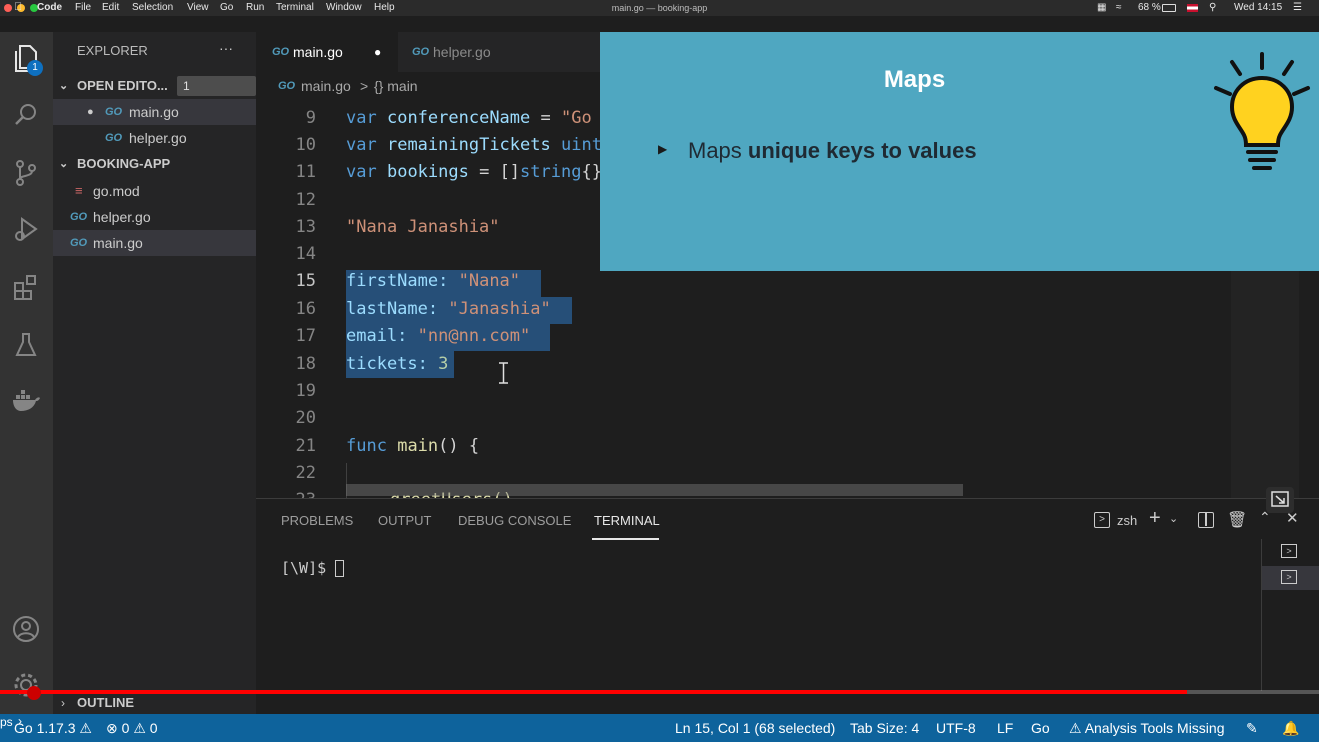  What do you see at coordinates (654, 490) in the screenshot?
I see `horizontal-scrollbar` at bounding box center [654, 490].